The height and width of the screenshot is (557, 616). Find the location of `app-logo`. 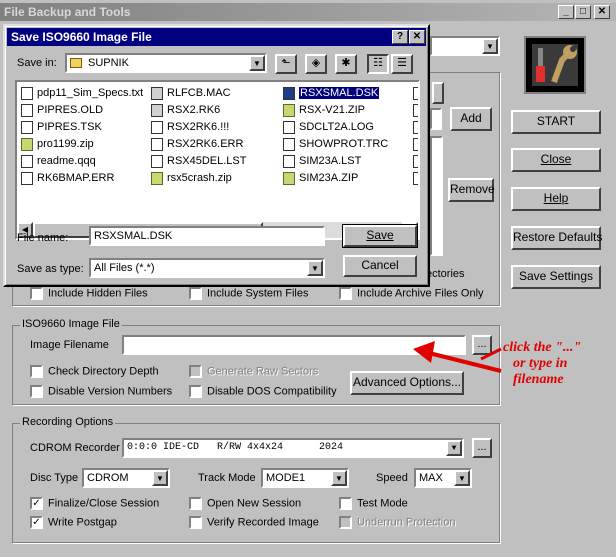

app-logo is located at coordinates (555, 65).